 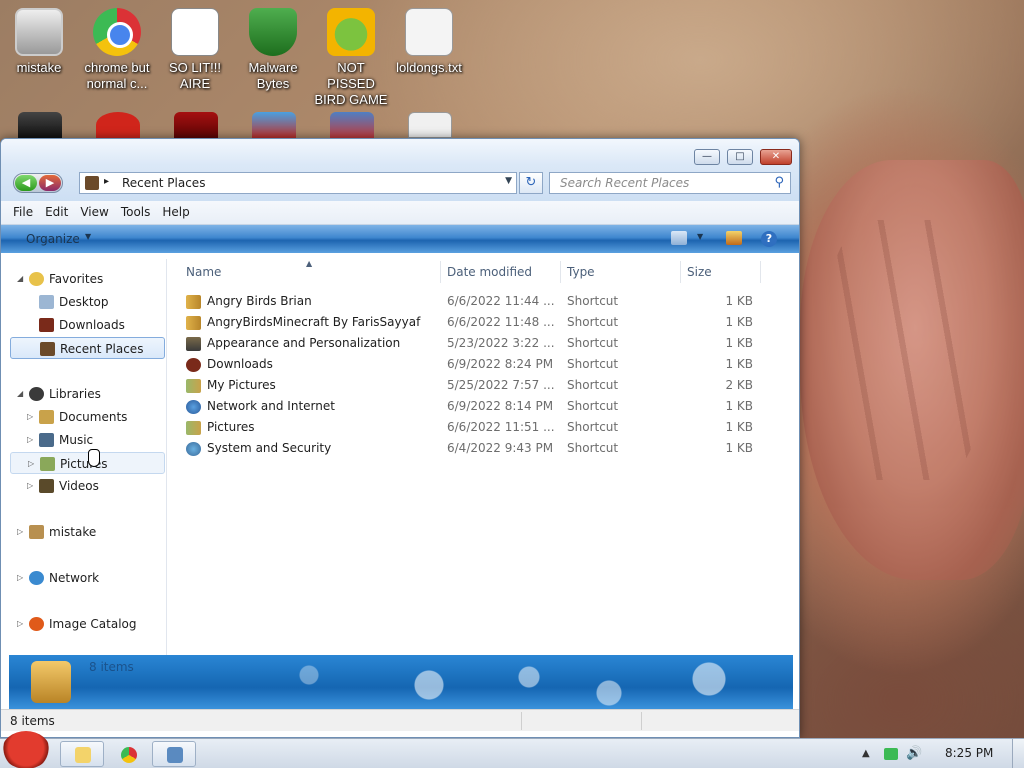 I want to click on chevron-down-icon: ▼, so click(x=88, y=236).